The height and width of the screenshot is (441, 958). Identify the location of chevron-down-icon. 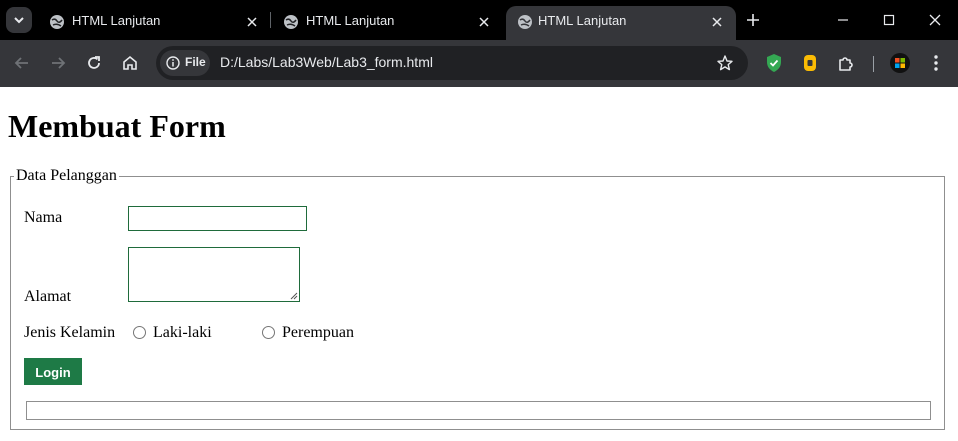
(19, 20).